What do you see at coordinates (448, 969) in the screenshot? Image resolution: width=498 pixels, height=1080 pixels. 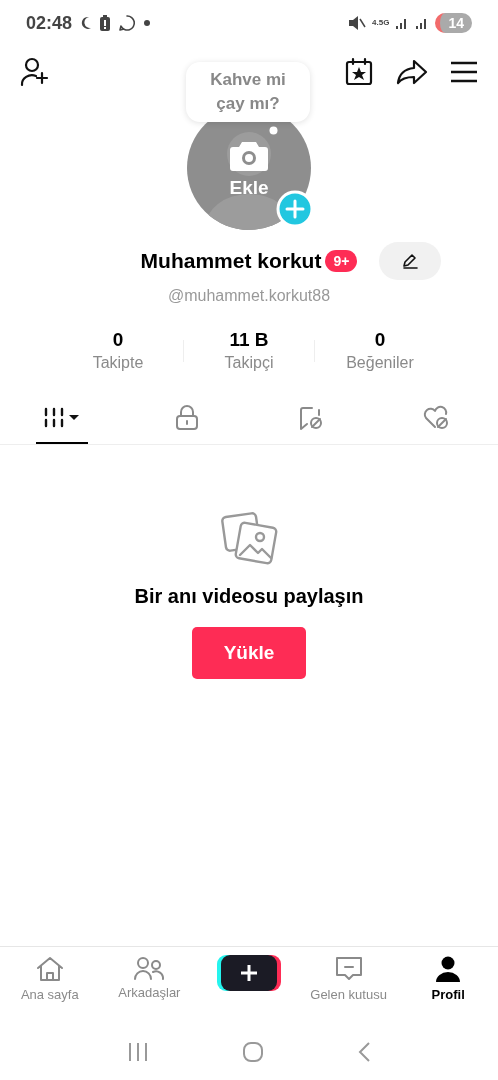 I see `person-icon` at bounding box center [448, 969].